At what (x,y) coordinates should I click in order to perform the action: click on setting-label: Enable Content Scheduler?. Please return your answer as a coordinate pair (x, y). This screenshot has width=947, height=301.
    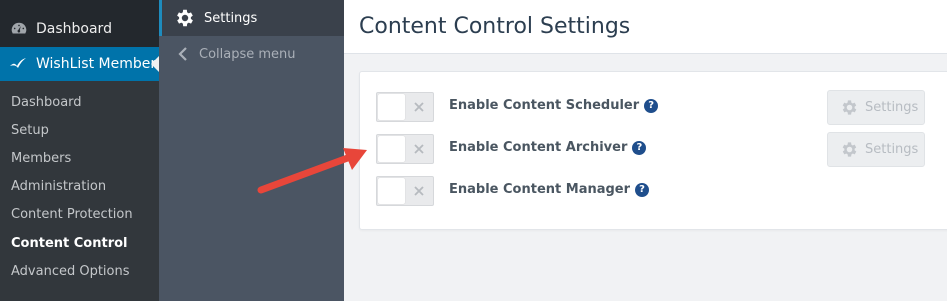
    Looking at the image, I should click on (554, 105).